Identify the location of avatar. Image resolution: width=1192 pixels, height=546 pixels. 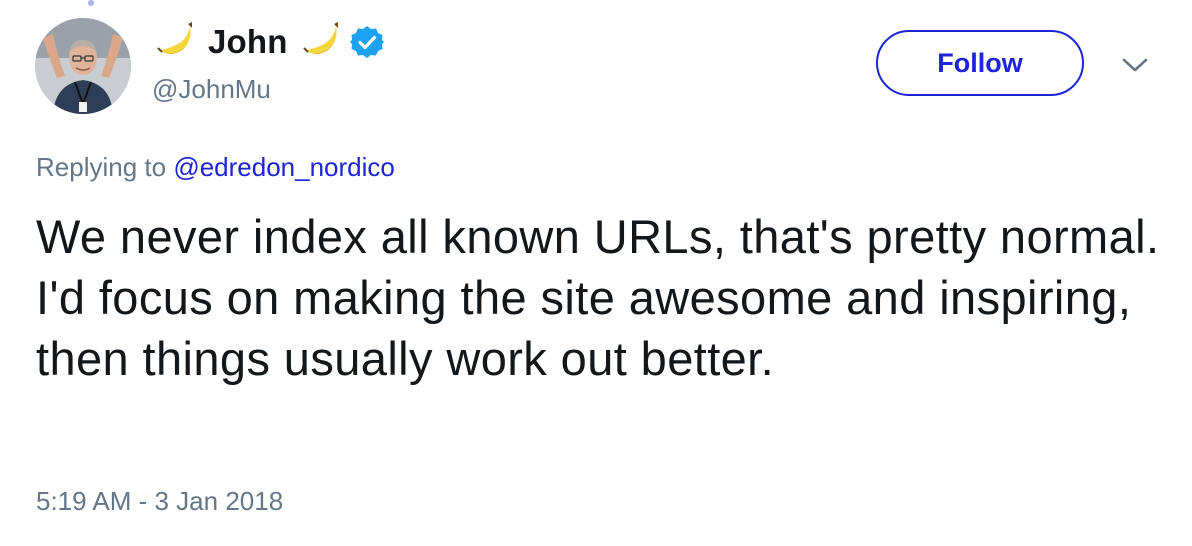
(83, 66).